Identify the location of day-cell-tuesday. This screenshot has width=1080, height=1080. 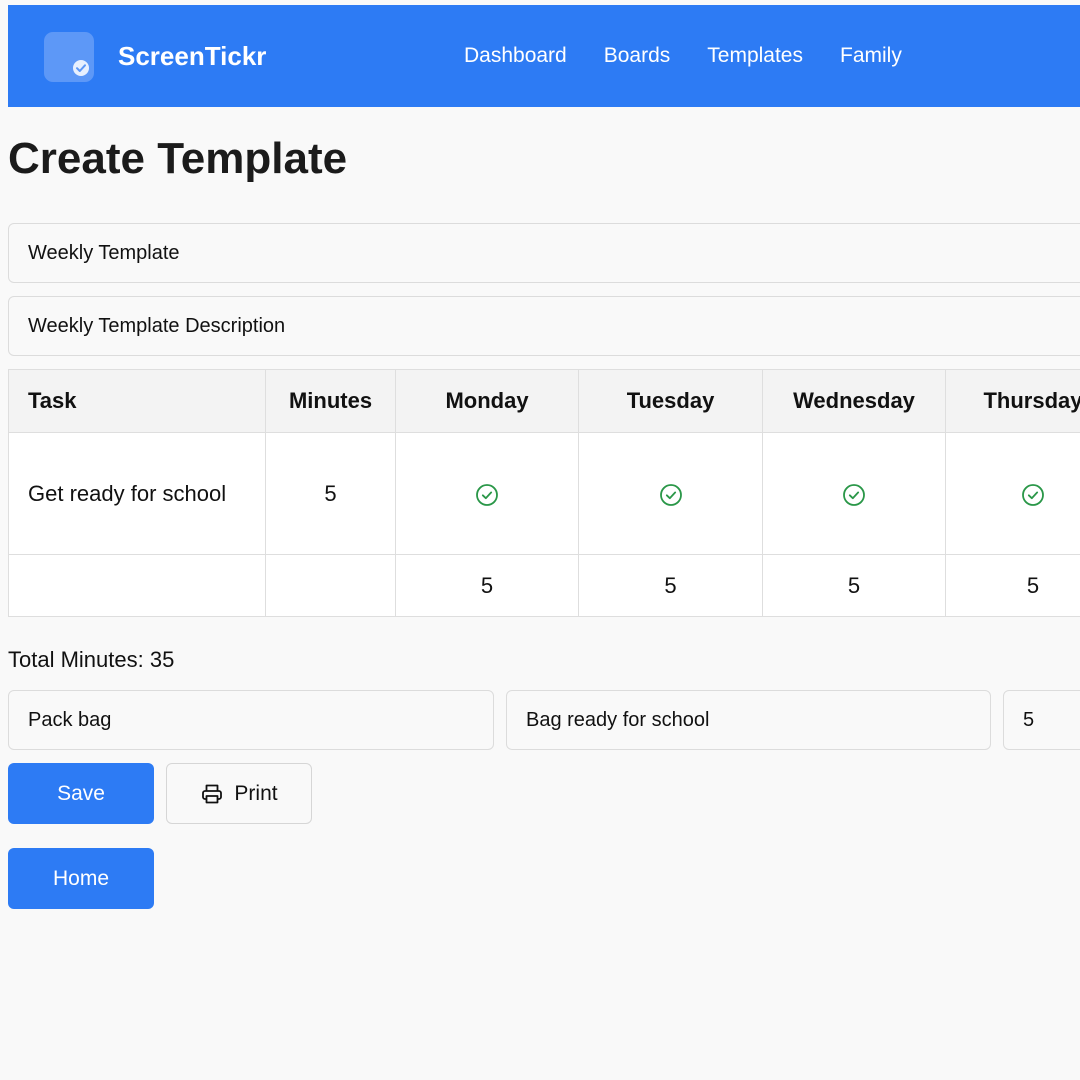
(670, 493).